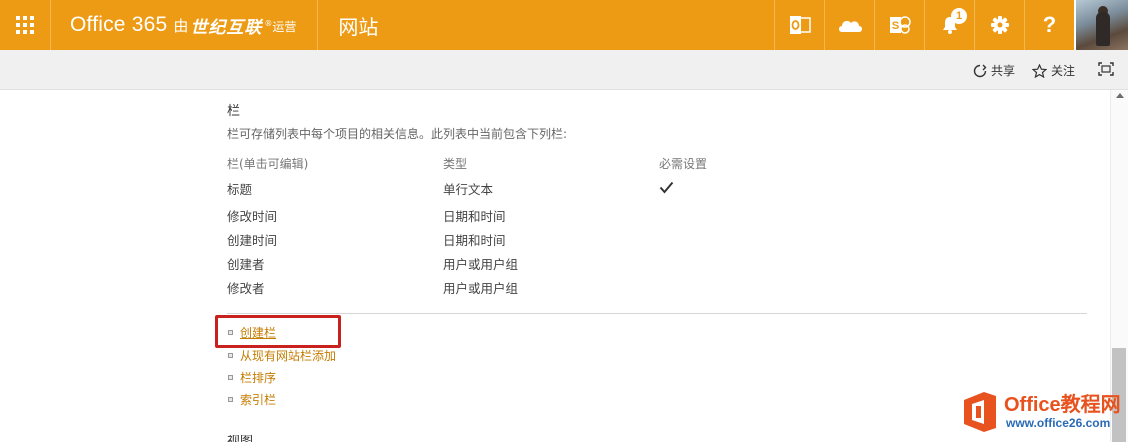 The height and width of the screenshot is (442, 1128). I want to click on add-from-site-columns-link: 从现有网站栏添加, so click(282, 355).